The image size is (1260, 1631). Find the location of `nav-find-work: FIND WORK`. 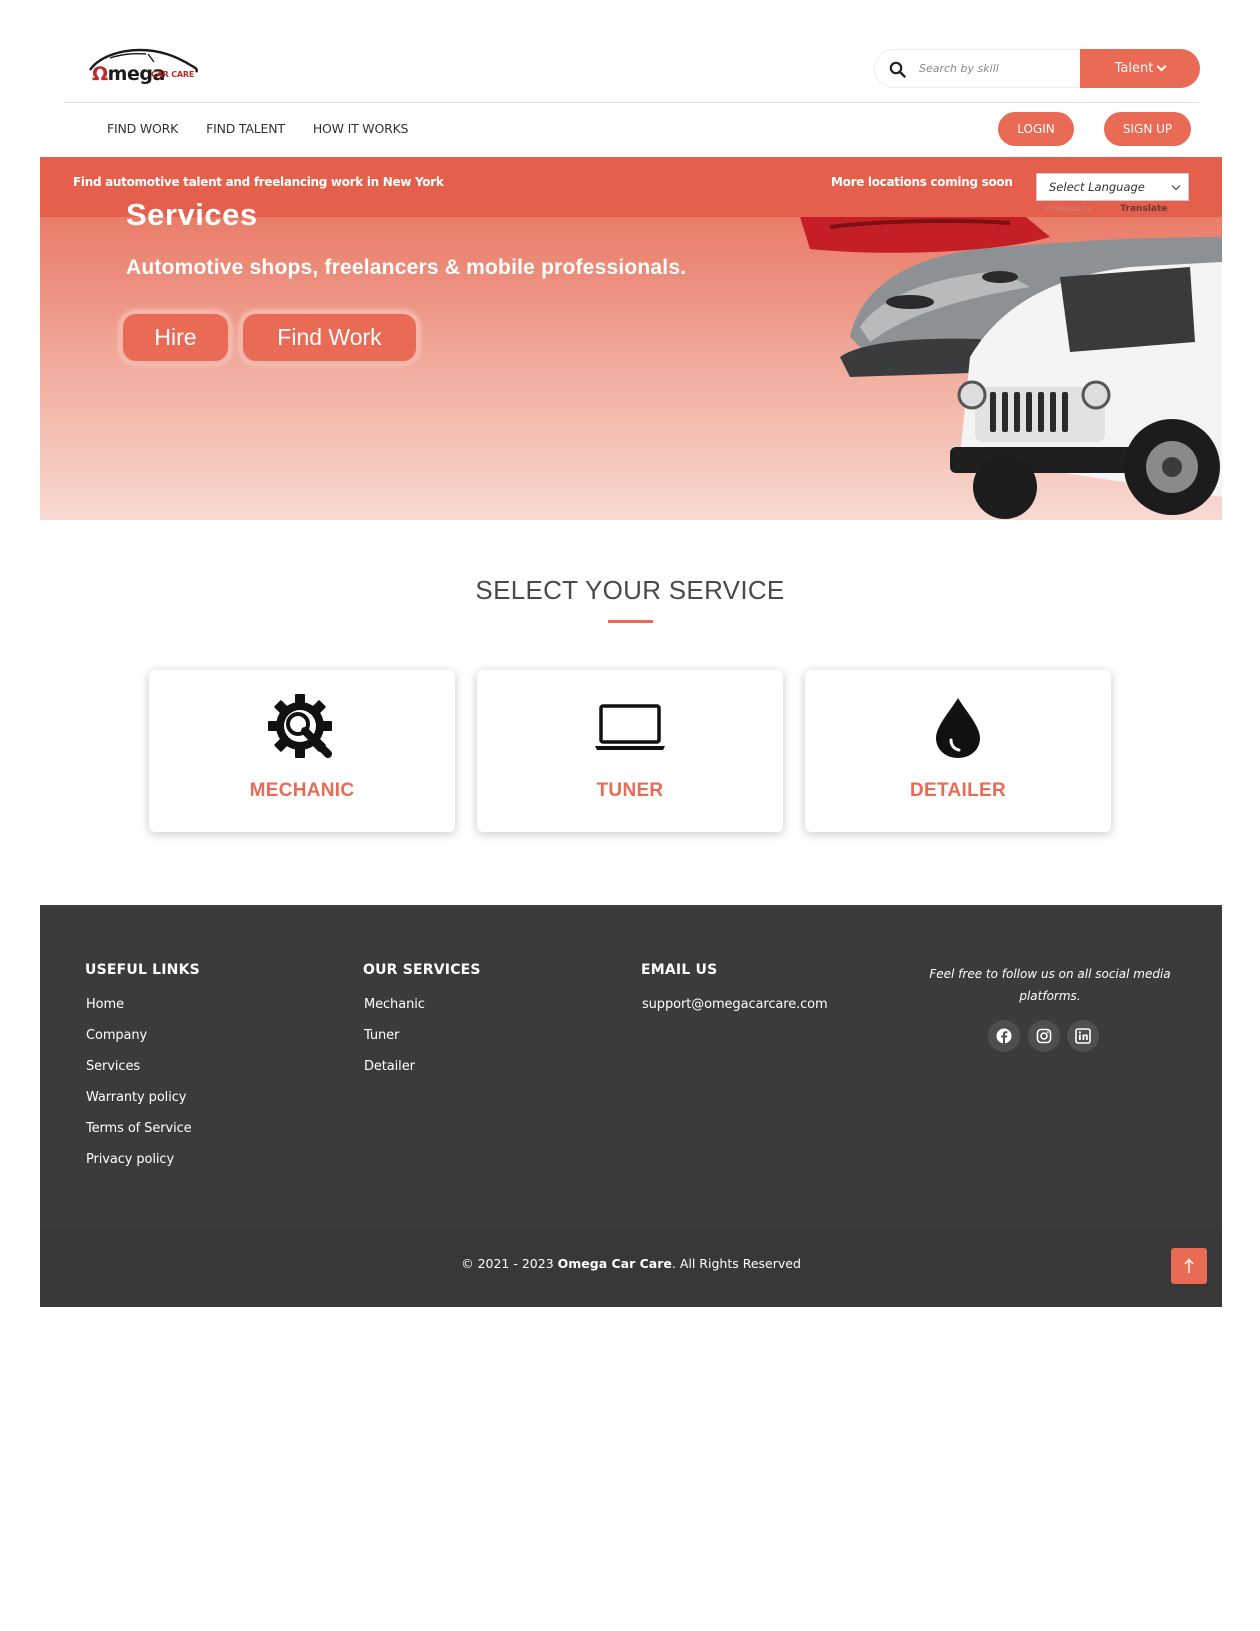

nav-find-work: FIND WORK is located at coordinates (142, 128).